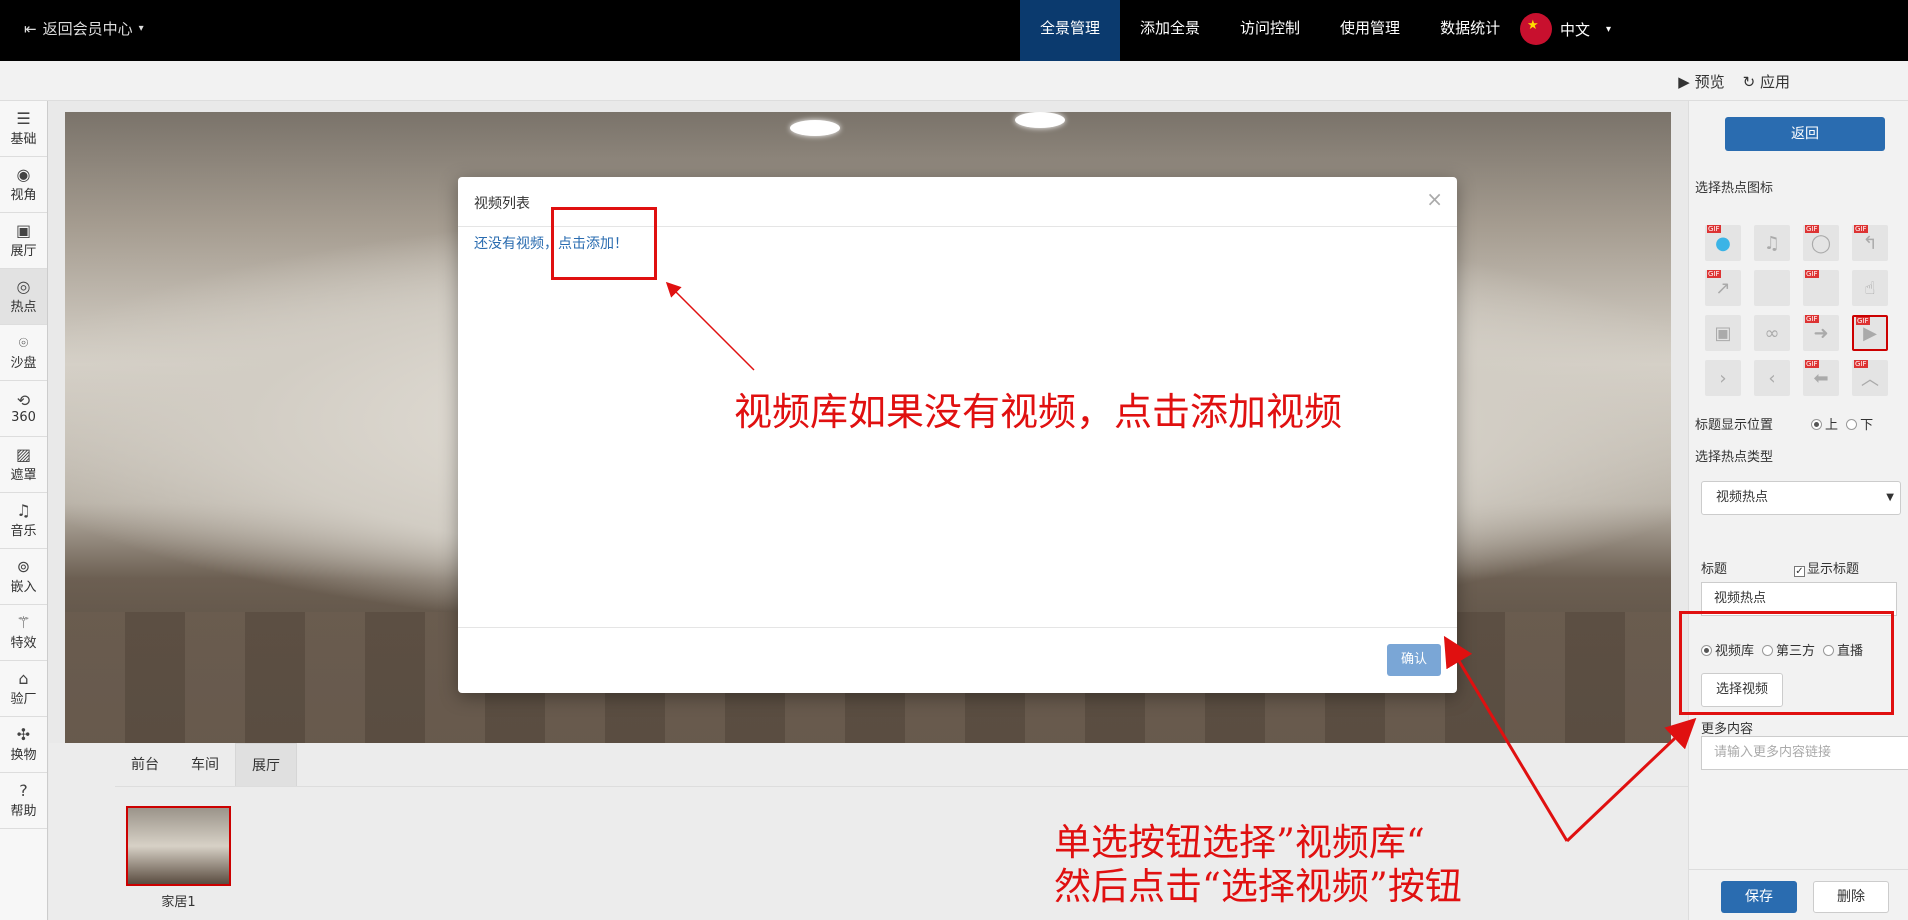 Image resolution: width=1908 pixels, height=920 pixels. I want to click on more-content-input: 请输入更多内容链接, so click(1804, 753).